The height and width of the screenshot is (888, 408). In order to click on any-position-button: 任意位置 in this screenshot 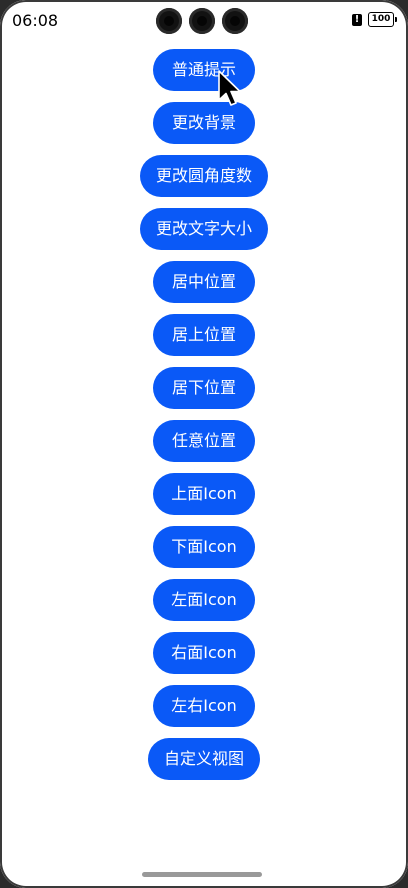, I will do `click(204, 441)`.